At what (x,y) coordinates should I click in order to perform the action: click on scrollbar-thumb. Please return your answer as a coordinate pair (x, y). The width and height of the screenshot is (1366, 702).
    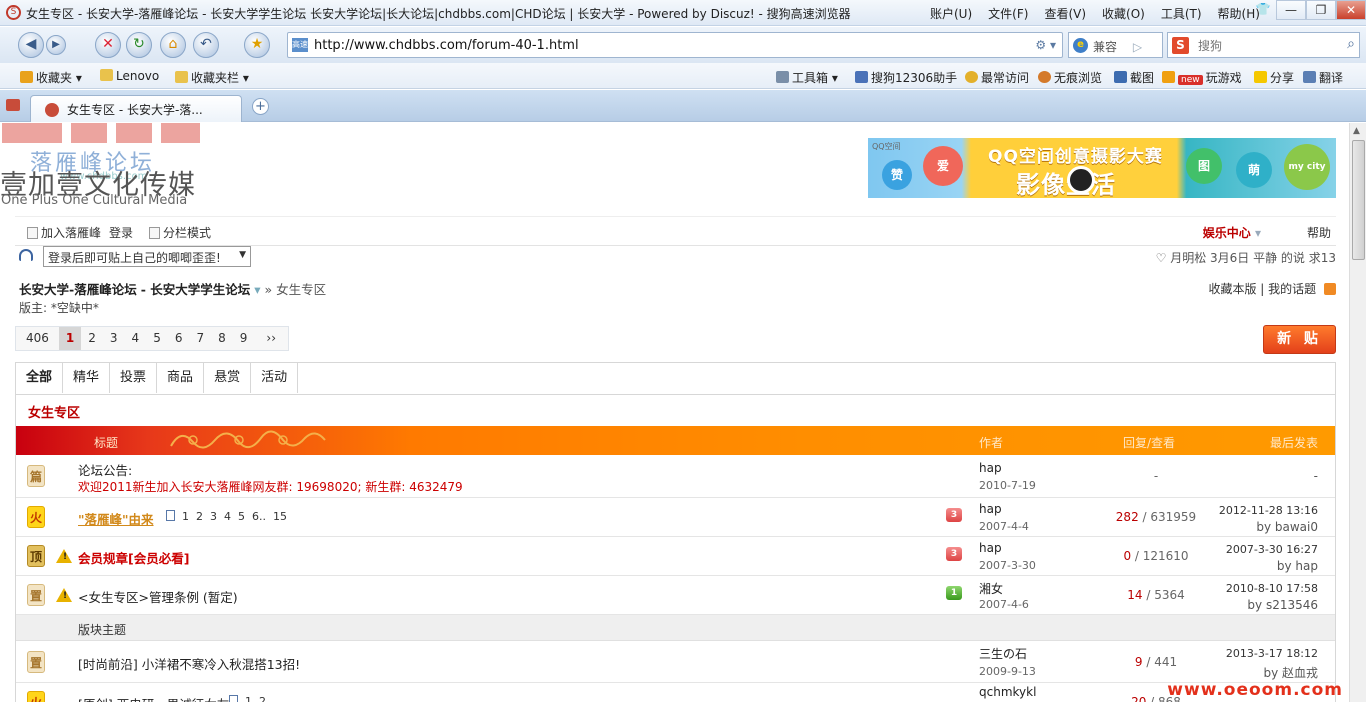
    Looking at the image, I should click on (1358, 200).